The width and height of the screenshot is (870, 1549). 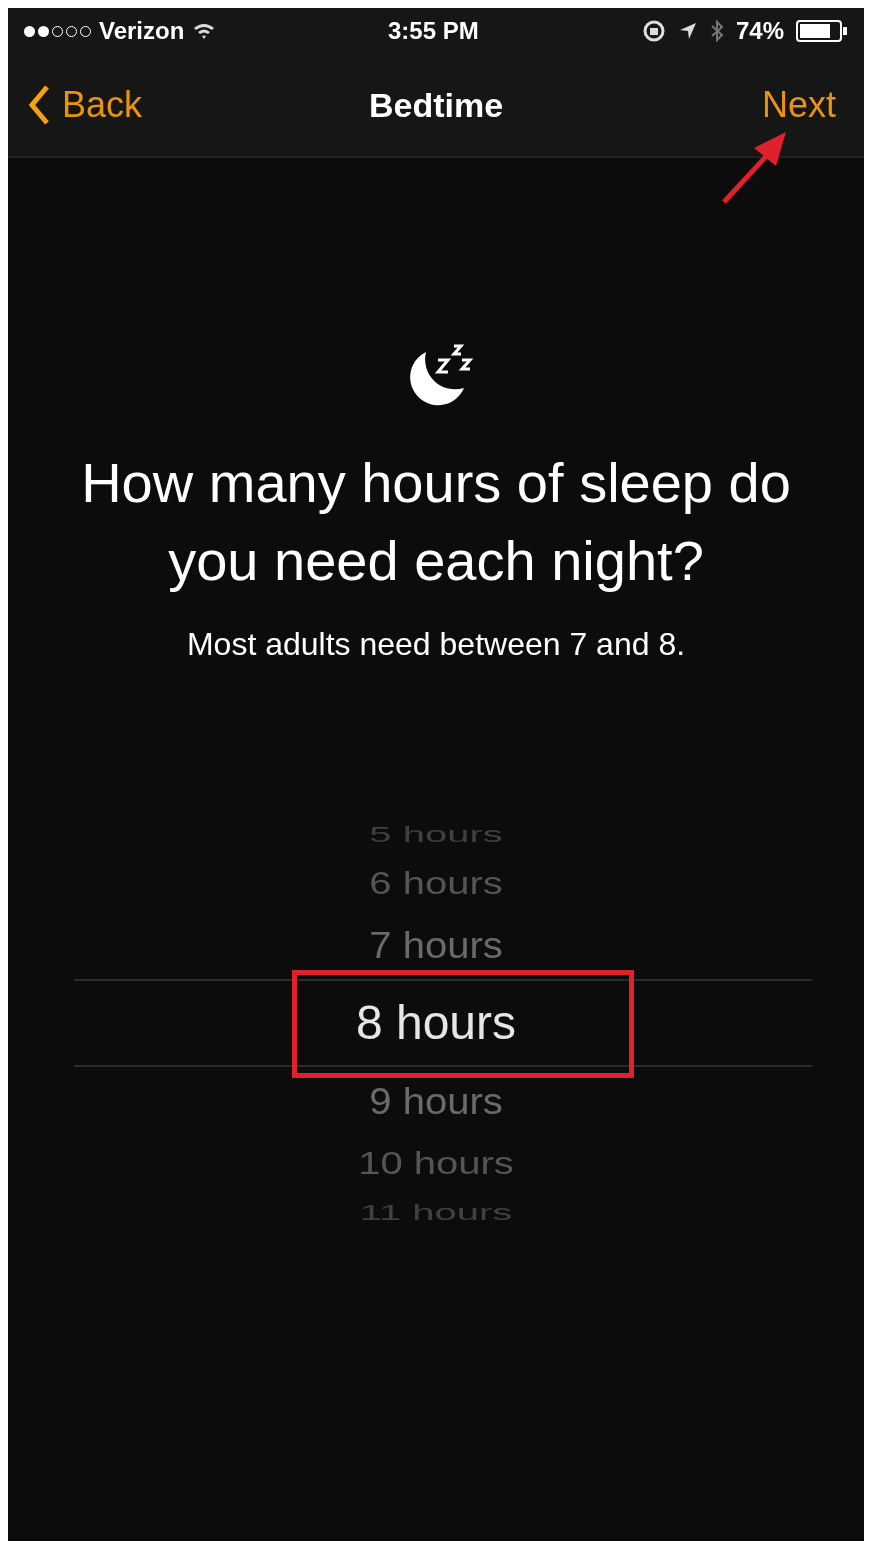 What do you see at coordinates (142, 31) in the screenshot?
I see `carrier-name: Verizon` at bounding box center [142, 31].